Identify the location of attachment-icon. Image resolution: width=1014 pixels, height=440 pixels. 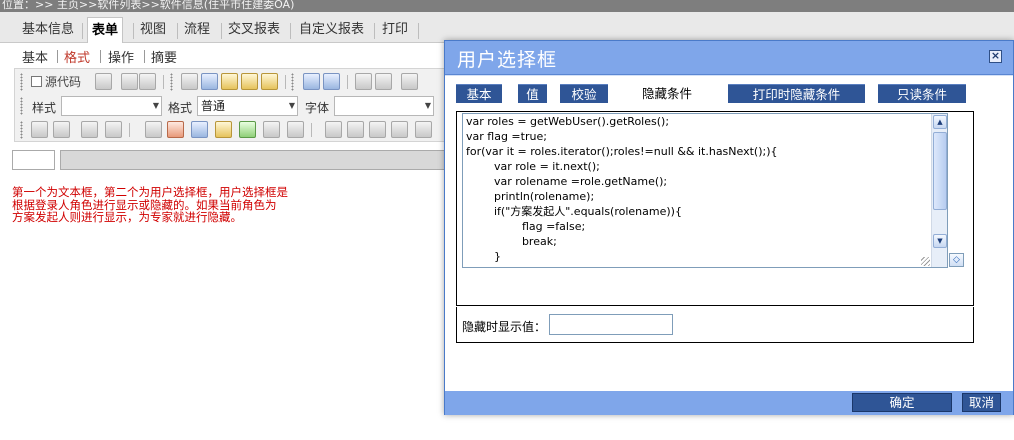
(399, 129).